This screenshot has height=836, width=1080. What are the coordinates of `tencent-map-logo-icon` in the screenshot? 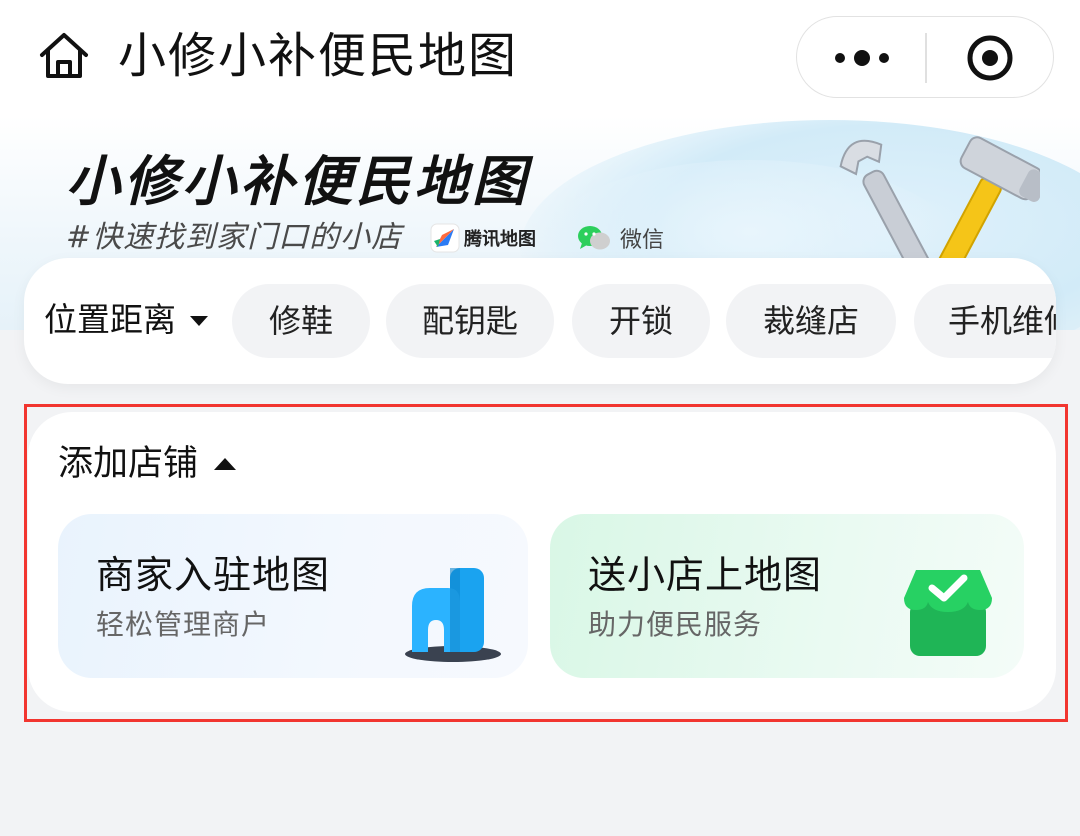 It's located at (445, 238).